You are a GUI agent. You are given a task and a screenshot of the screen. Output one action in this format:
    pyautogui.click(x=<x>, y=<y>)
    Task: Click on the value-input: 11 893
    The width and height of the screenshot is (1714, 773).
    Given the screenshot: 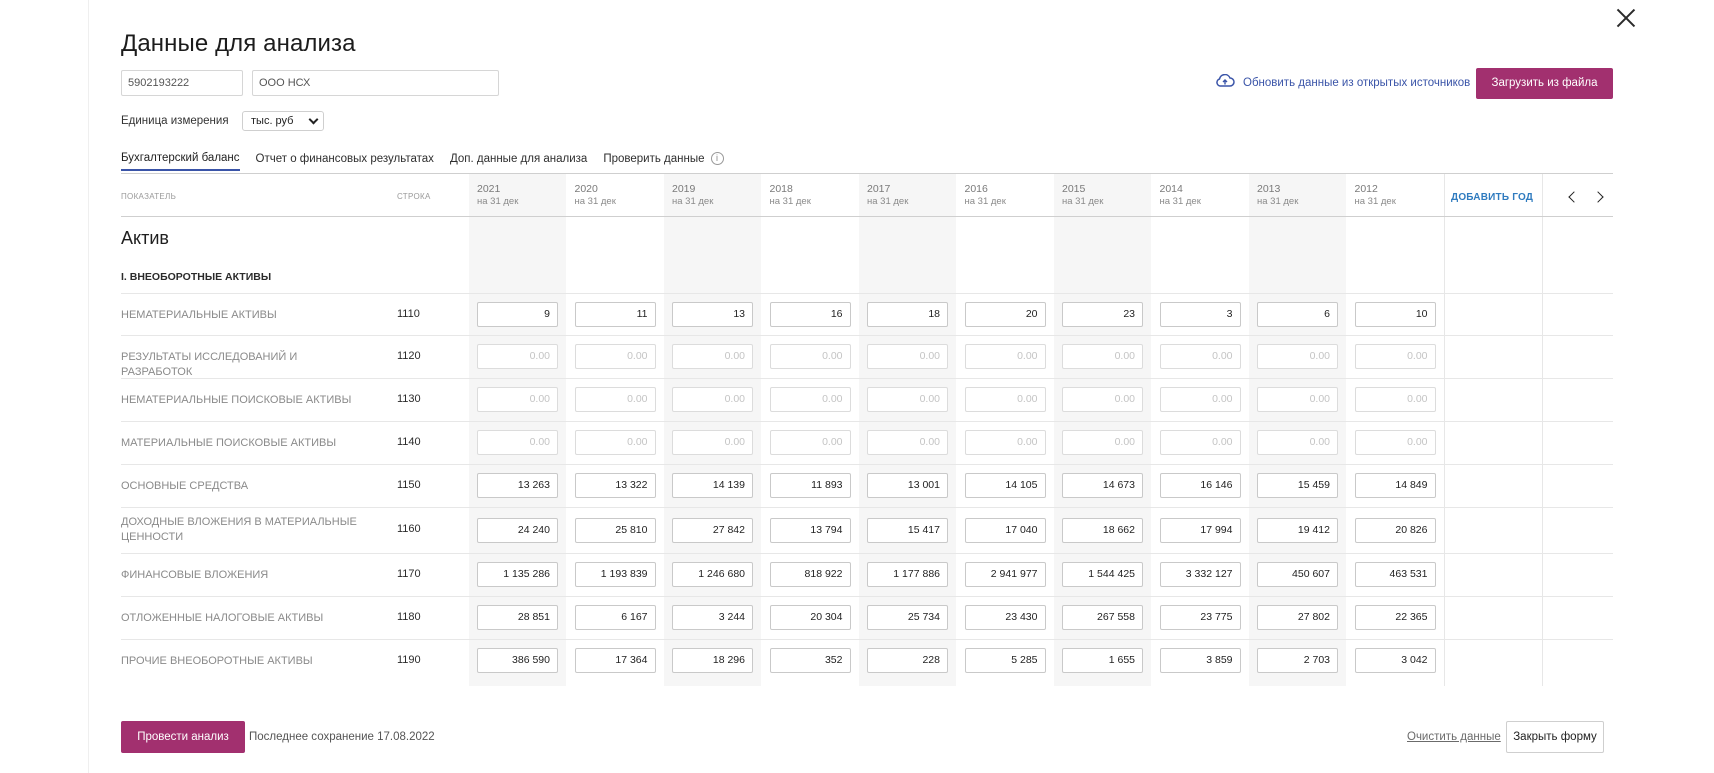 What is the action you would take?
    pyautogui.click(x=810, y=485)
    